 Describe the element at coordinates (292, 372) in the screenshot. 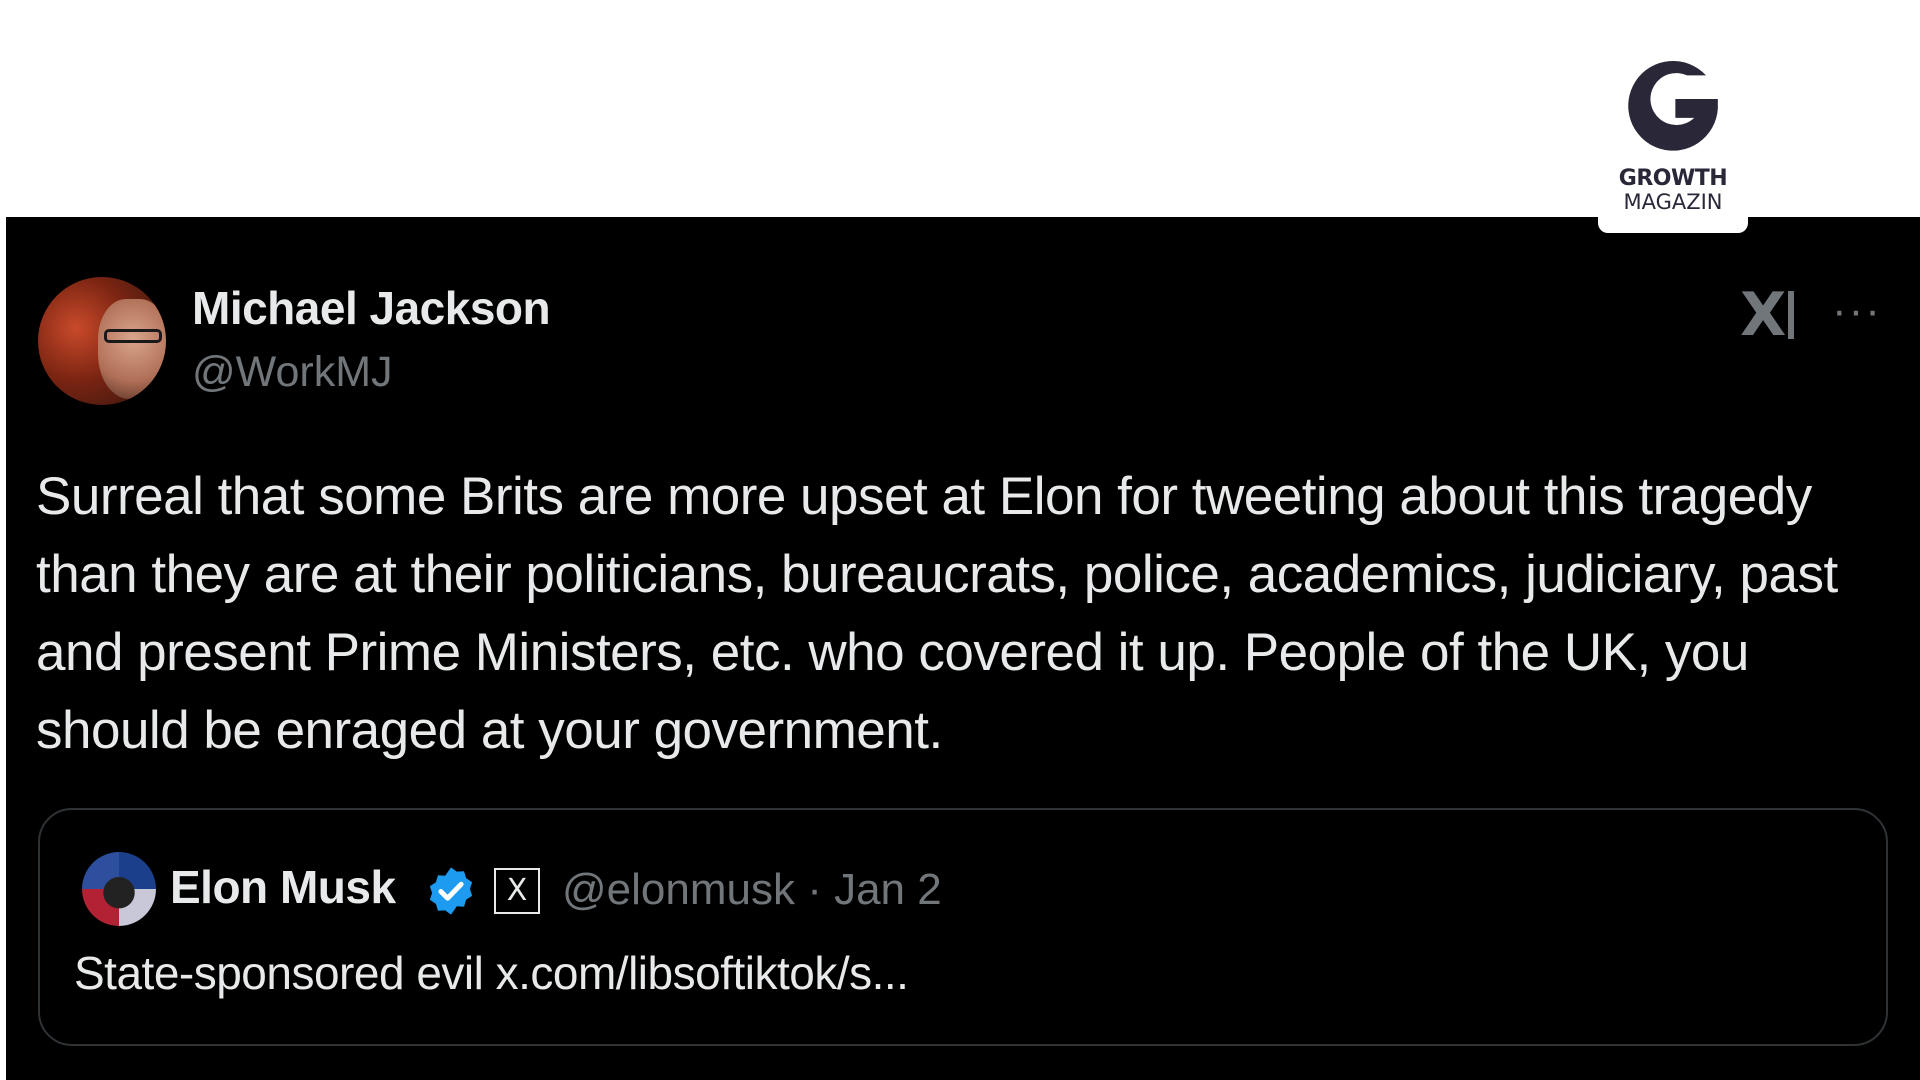

I see `author-handle: @WorkMJ` at that location.